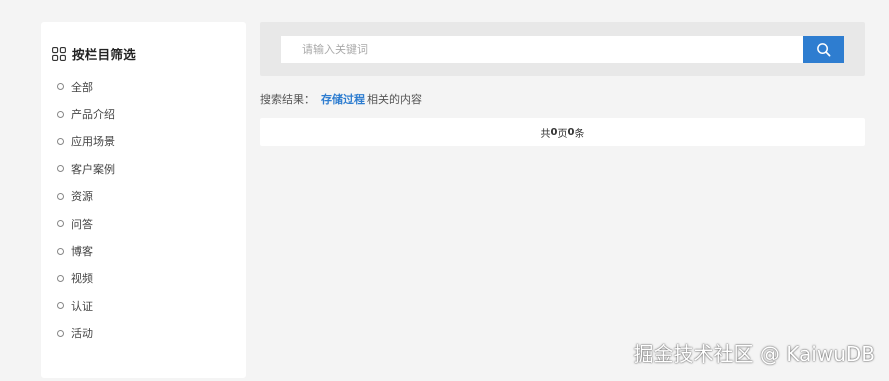 This screenshot has width=889, height=381. Describe the element at coordinates (82, 252) in the screenshot. I see `filter-item-label: 博客` at that location.